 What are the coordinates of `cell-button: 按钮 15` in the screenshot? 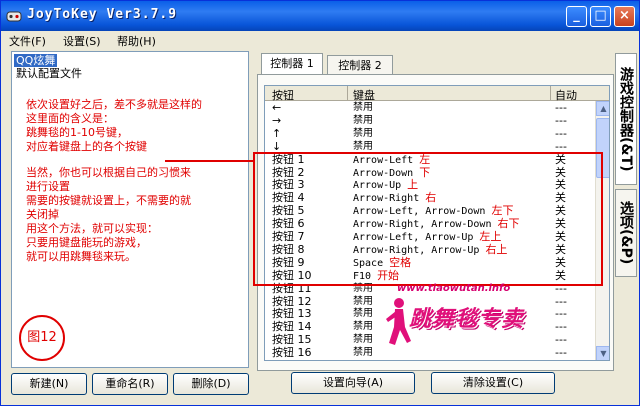 It's located at (292, 340).